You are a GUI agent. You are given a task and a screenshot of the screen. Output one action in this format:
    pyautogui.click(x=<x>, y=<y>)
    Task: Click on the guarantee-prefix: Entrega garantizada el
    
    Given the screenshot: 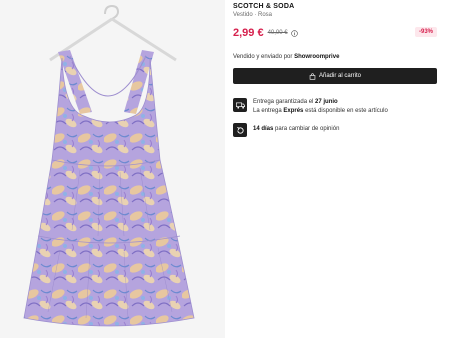 What is the action you would take?
    pyautogui.click(x=283, y=102)
    